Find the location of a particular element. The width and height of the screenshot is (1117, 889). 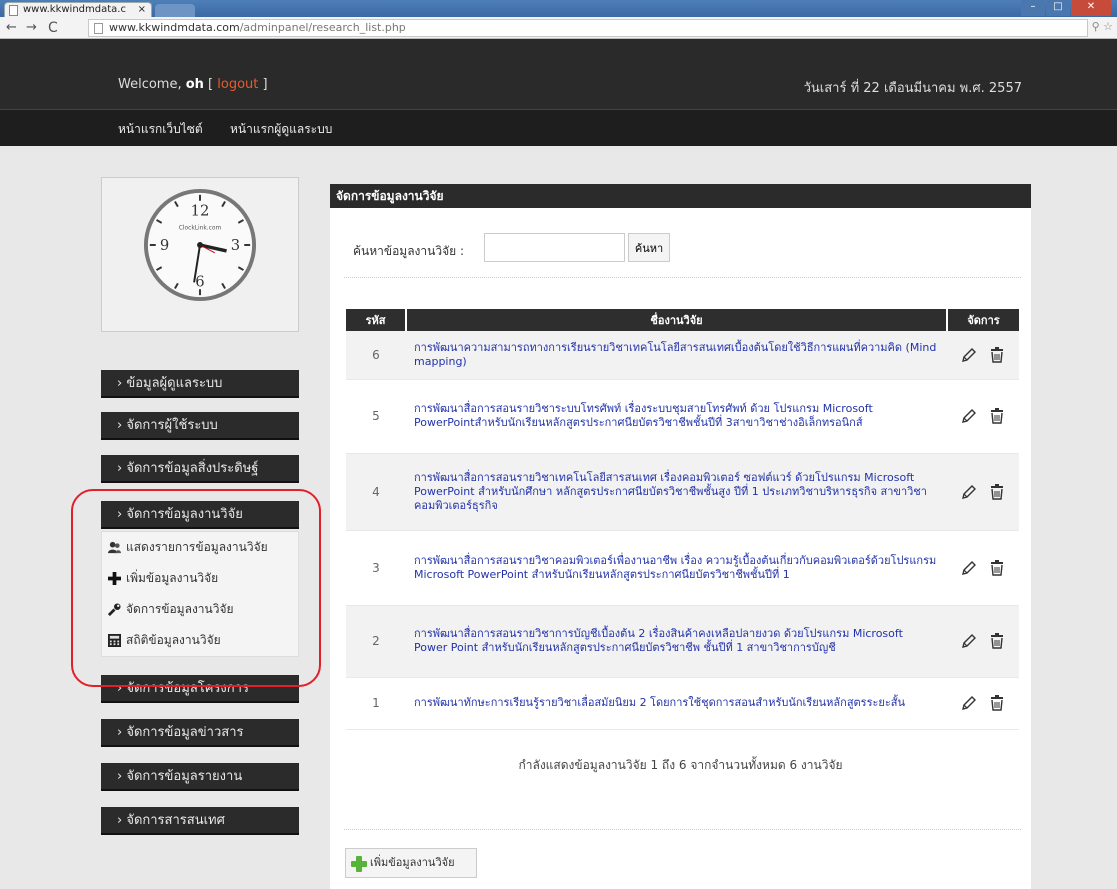

clock-widget: 12 3 6 9 ClockLink.com is located at coordinates (200, 254).